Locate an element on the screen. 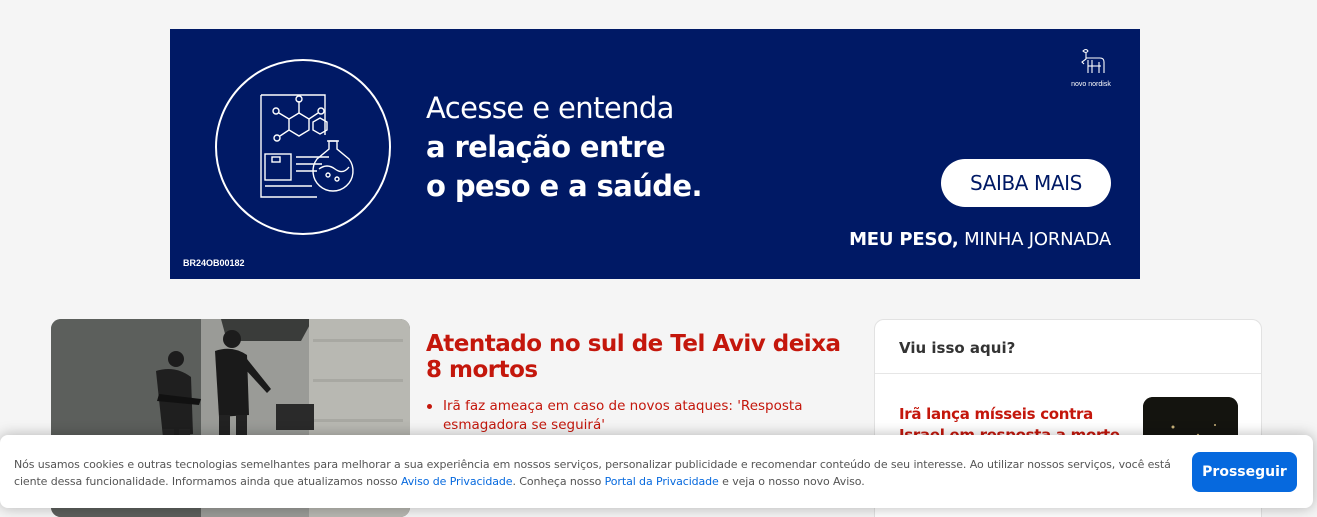  prosseguir-button: Prosseguir is located at coordinates (1244, 472).